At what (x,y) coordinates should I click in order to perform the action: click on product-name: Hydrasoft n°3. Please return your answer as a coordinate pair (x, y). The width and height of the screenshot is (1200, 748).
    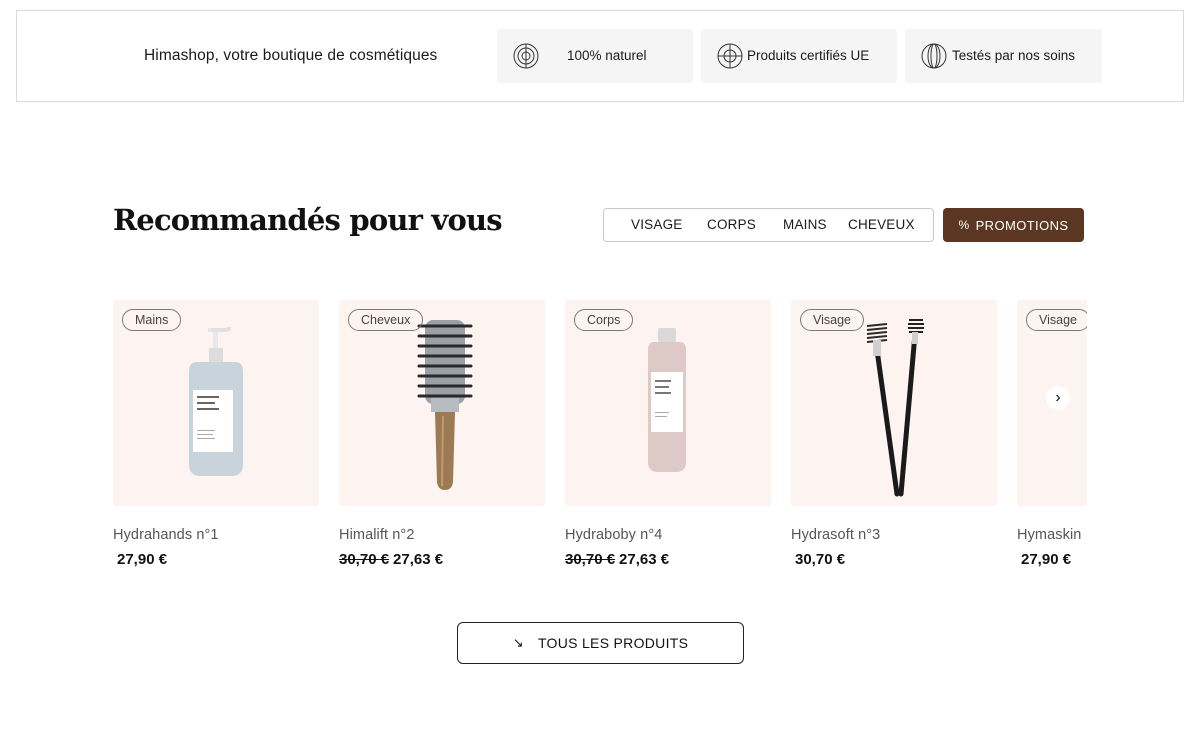
    Looking at the image, I should click on (894, 535).